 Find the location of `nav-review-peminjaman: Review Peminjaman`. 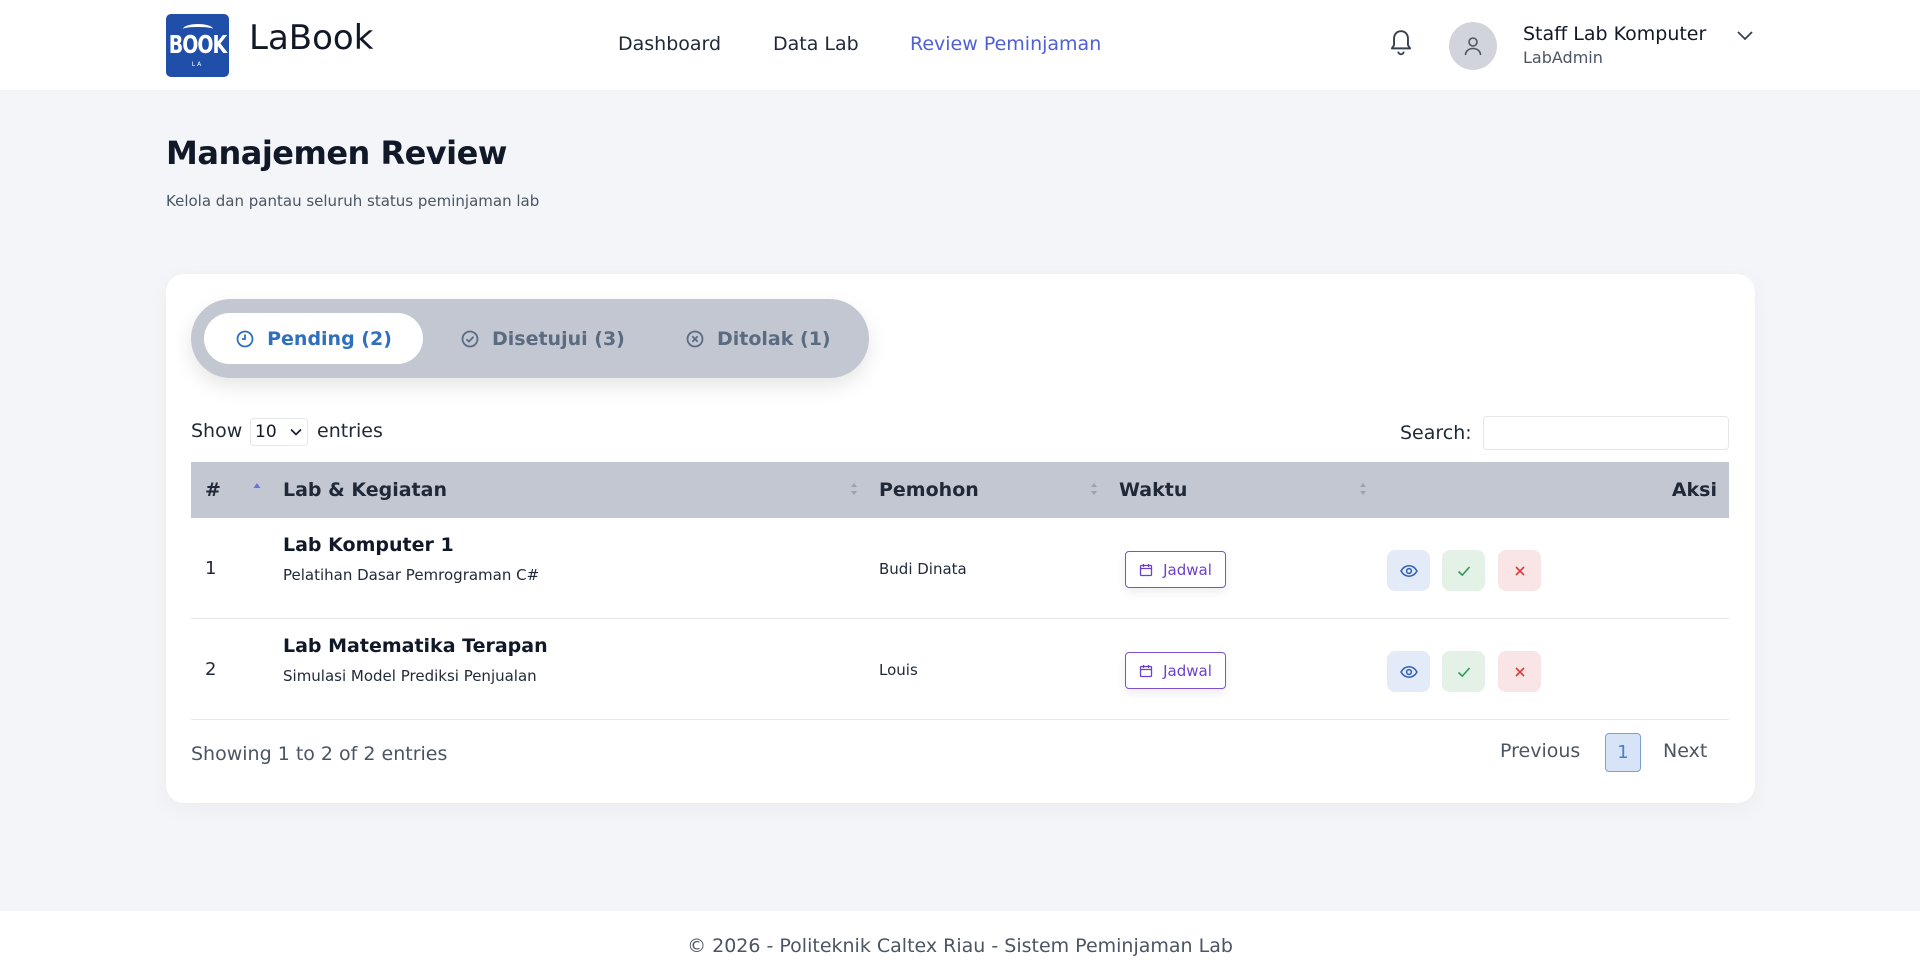

nav-review-peminjaman: Review Peminjaman is located at coordinates (1005, 44).